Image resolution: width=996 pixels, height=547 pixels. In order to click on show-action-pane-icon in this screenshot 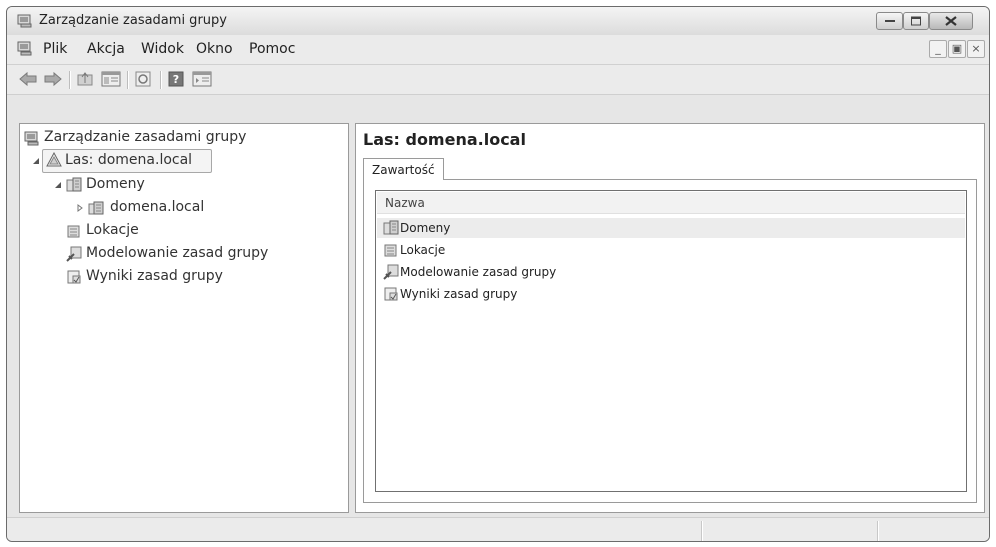, I will do `click(202, 79)`.